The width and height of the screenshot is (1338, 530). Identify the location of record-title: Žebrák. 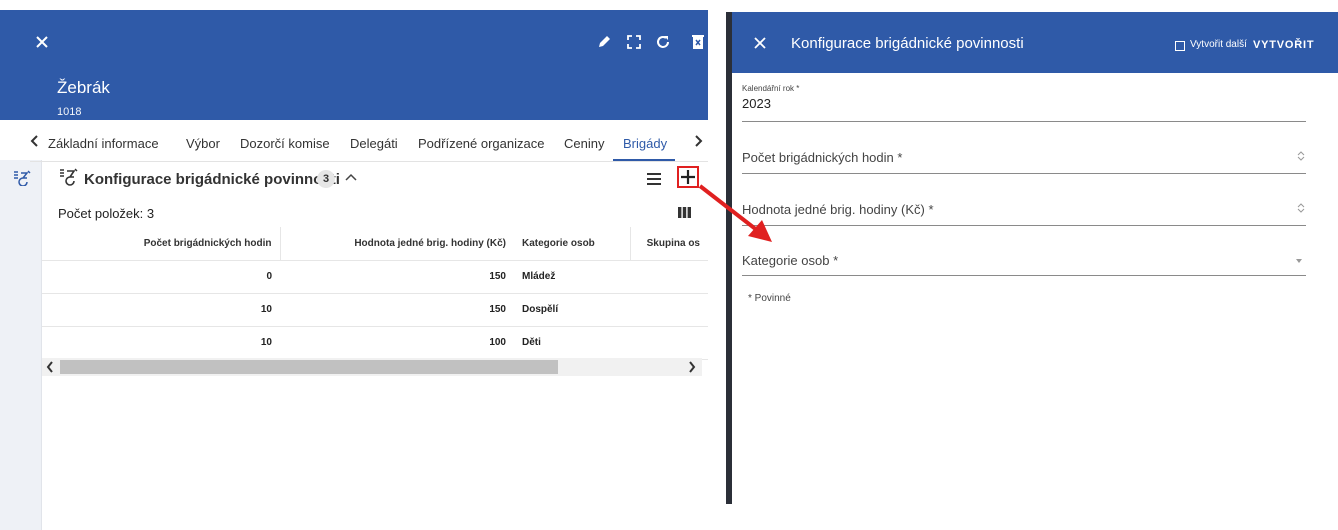
(83, 87).